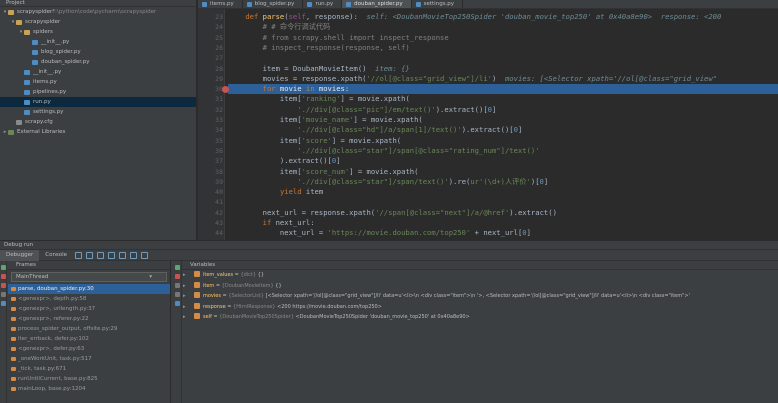 The height and width of the screenshot is (403, 778). Describe the element at coordinates (89, 349) in the screenshot. I see `stack-frame: <genexpr>, defer.py:63` at that location.